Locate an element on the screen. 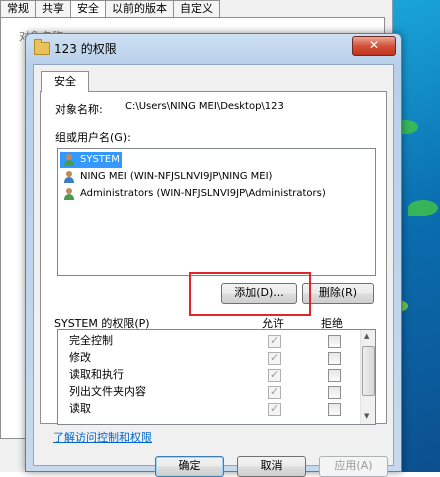 The width and height of the screenshot is (440, 477). dialog-titlebar: 123 的权限 ✕ is located at coordinates (213, 48).